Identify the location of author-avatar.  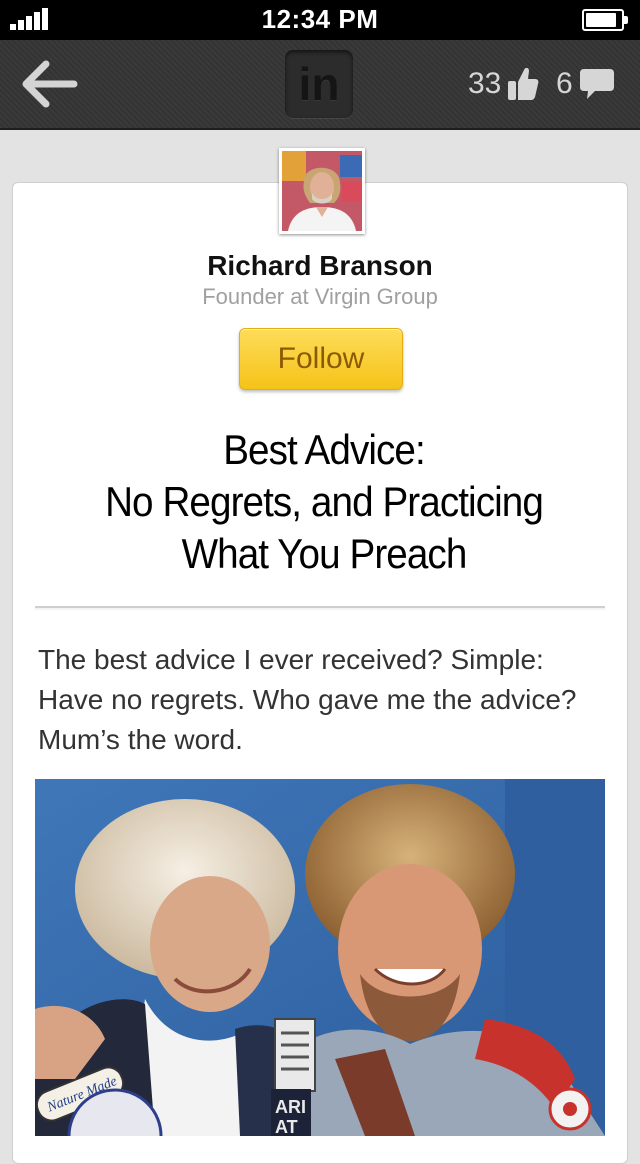
(322, 191).